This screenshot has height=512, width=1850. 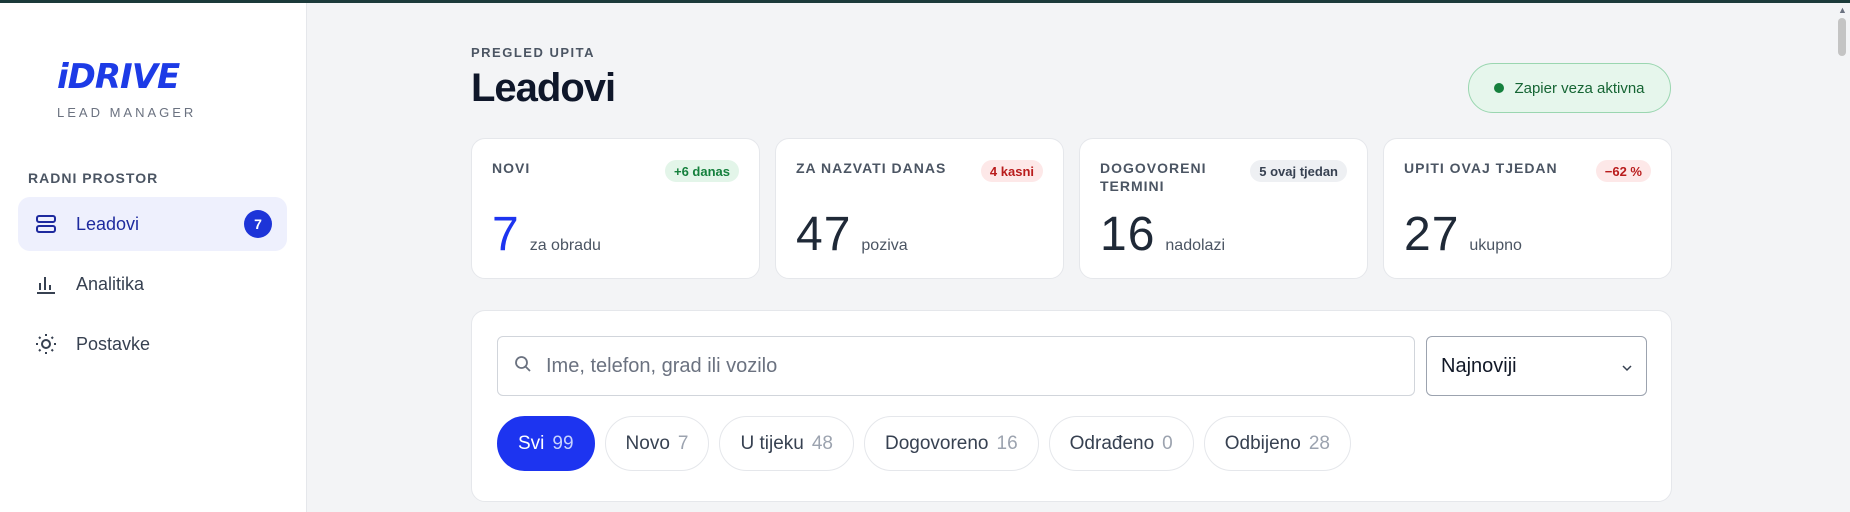 What do you see at coordinates (1167, 443) in the screenshot?
I see `chip-count: 0` at bounding box center [1167, 443].